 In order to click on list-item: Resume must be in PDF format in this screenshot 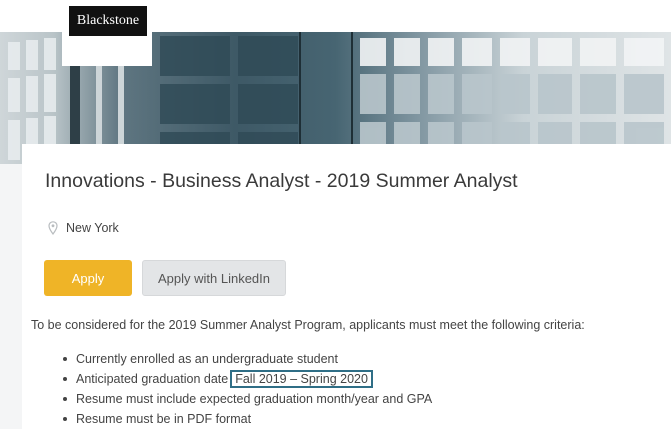, I will do `click(247, 419)`.